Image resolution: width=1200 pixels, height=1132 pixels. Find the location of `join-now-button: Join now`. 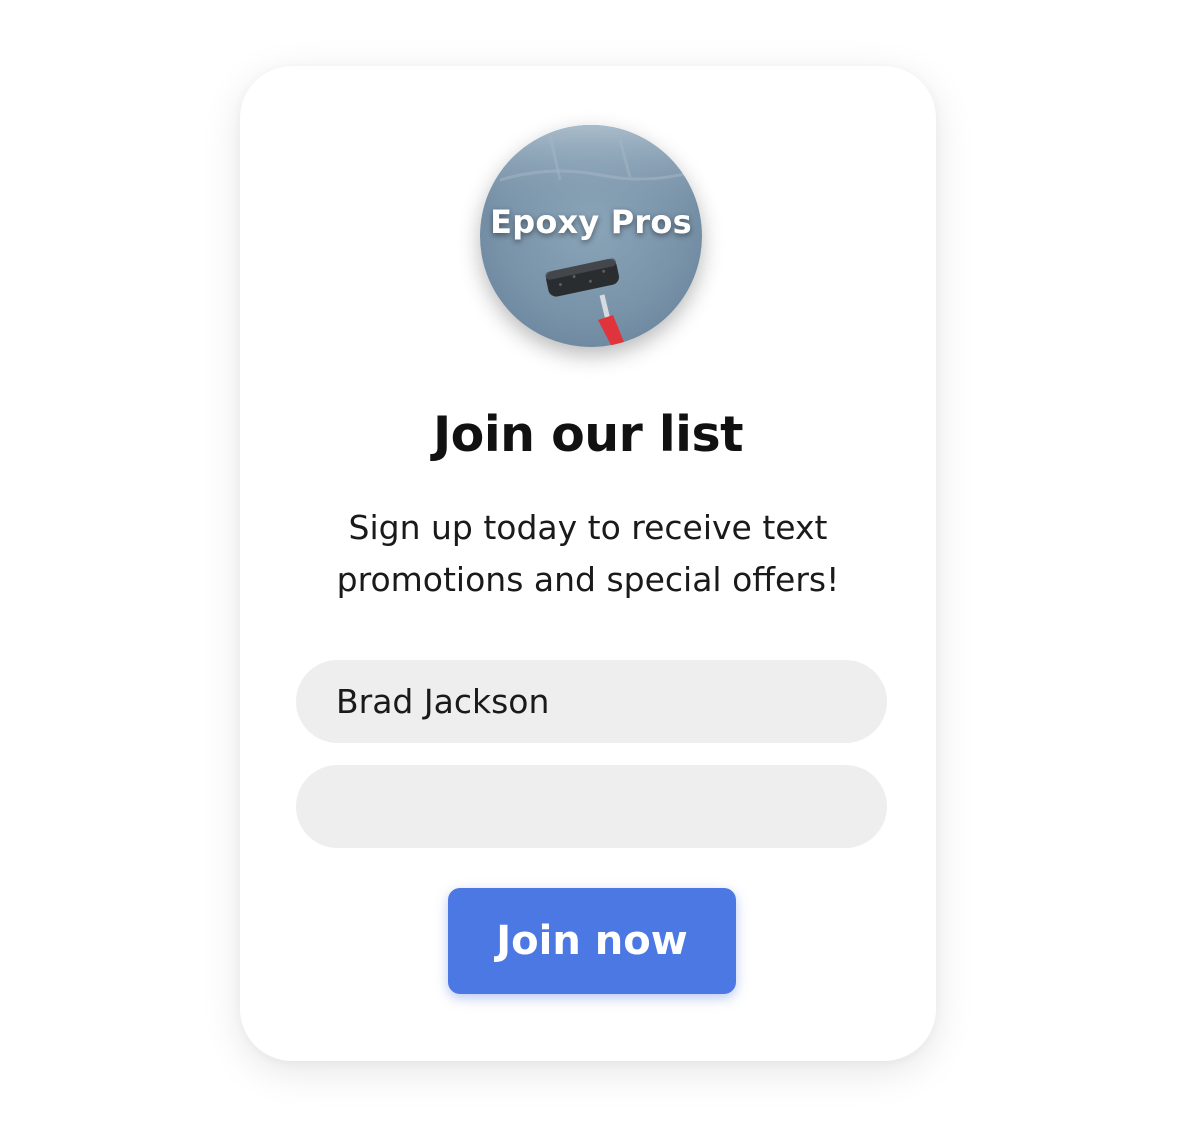

join-now-button: Join now is located at coordinates (592, 941).